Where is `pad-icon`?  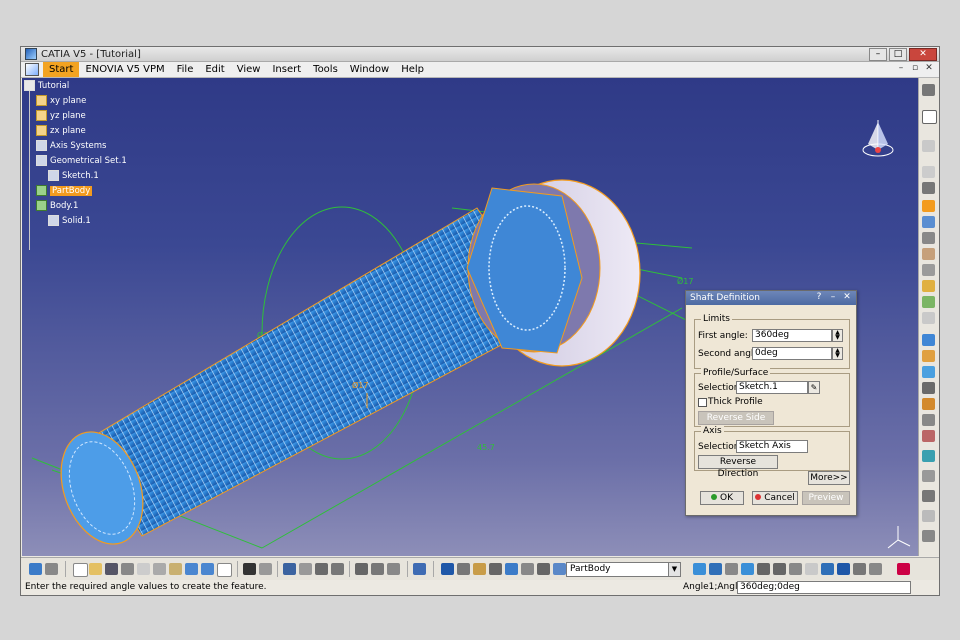
pad-icon is located at coordinates (928, 206).